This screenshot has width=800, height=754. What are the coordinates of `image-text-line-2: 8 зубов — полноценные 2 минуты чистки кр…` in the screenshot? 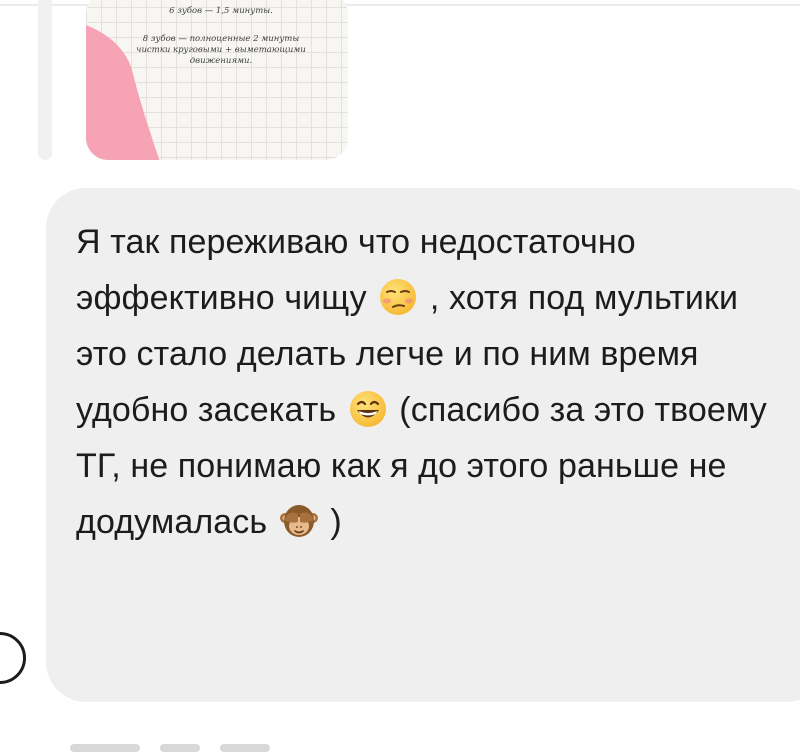 It's located at (221, 50).